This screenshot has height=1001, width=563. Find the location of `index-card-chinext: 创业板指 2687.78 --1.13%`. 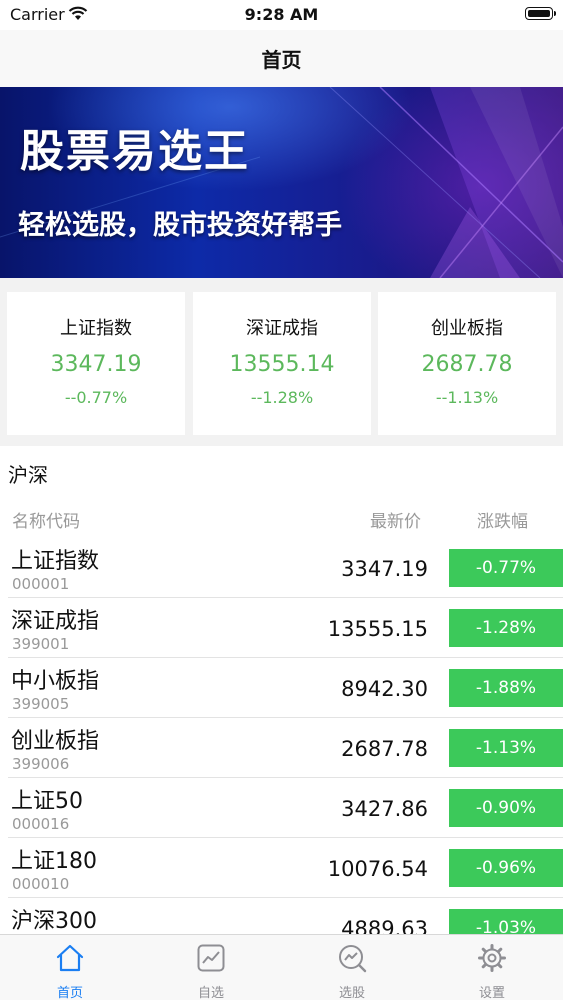

index-card-chinext: 创业板指 2687.78 --1.13% is located at coordinates (467, 363).